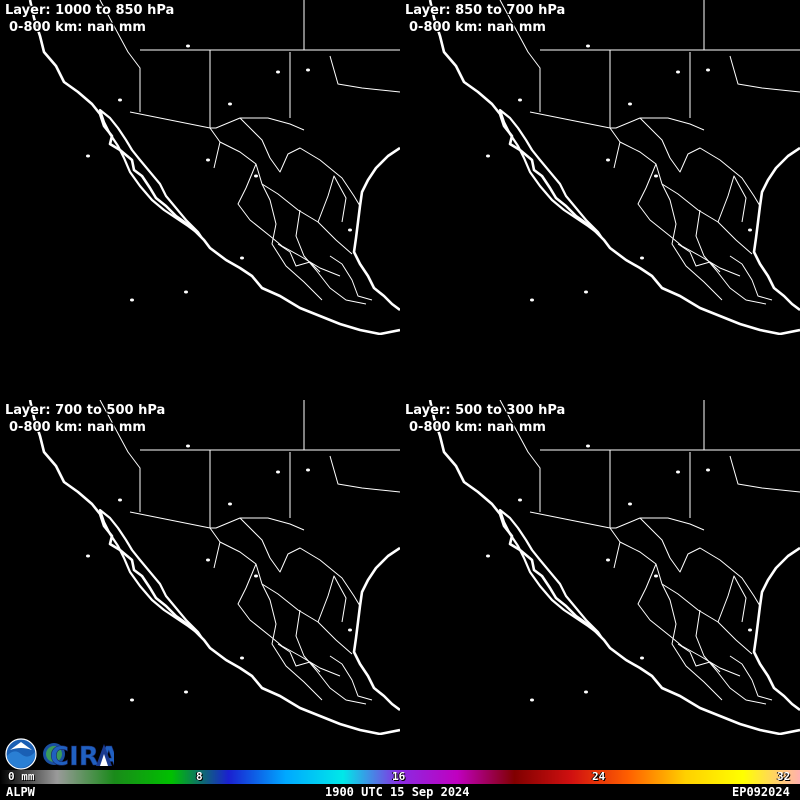 This screenshot has height=800, width=800. I want to click on storm-id: EP092024, so click(761, 792).